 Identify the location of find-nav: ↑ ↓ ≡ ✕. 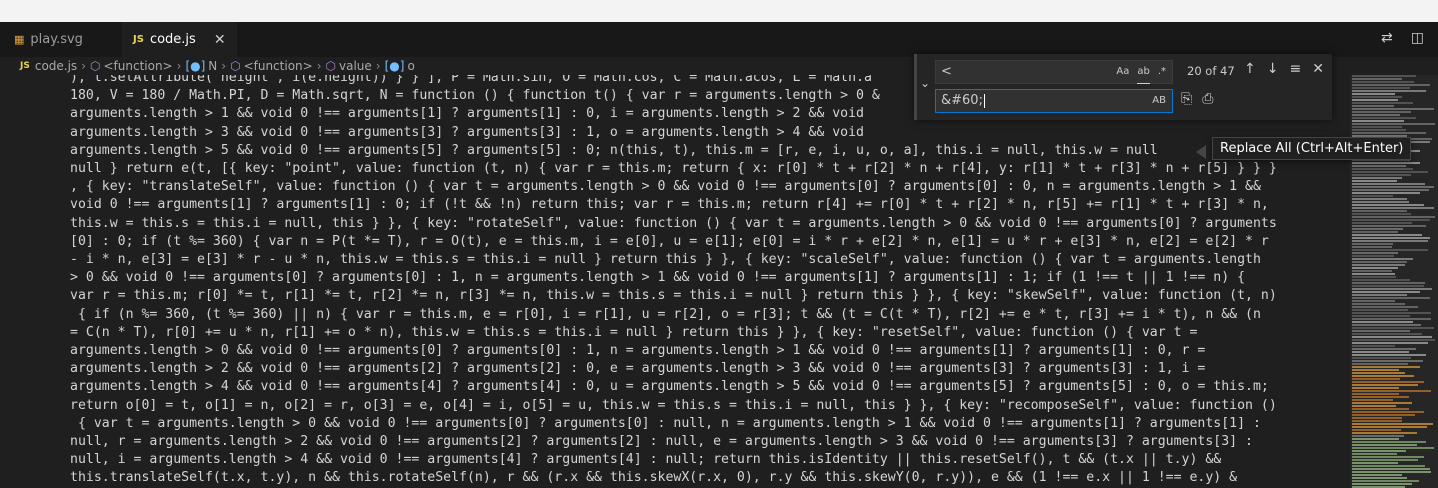
(1284, 69).